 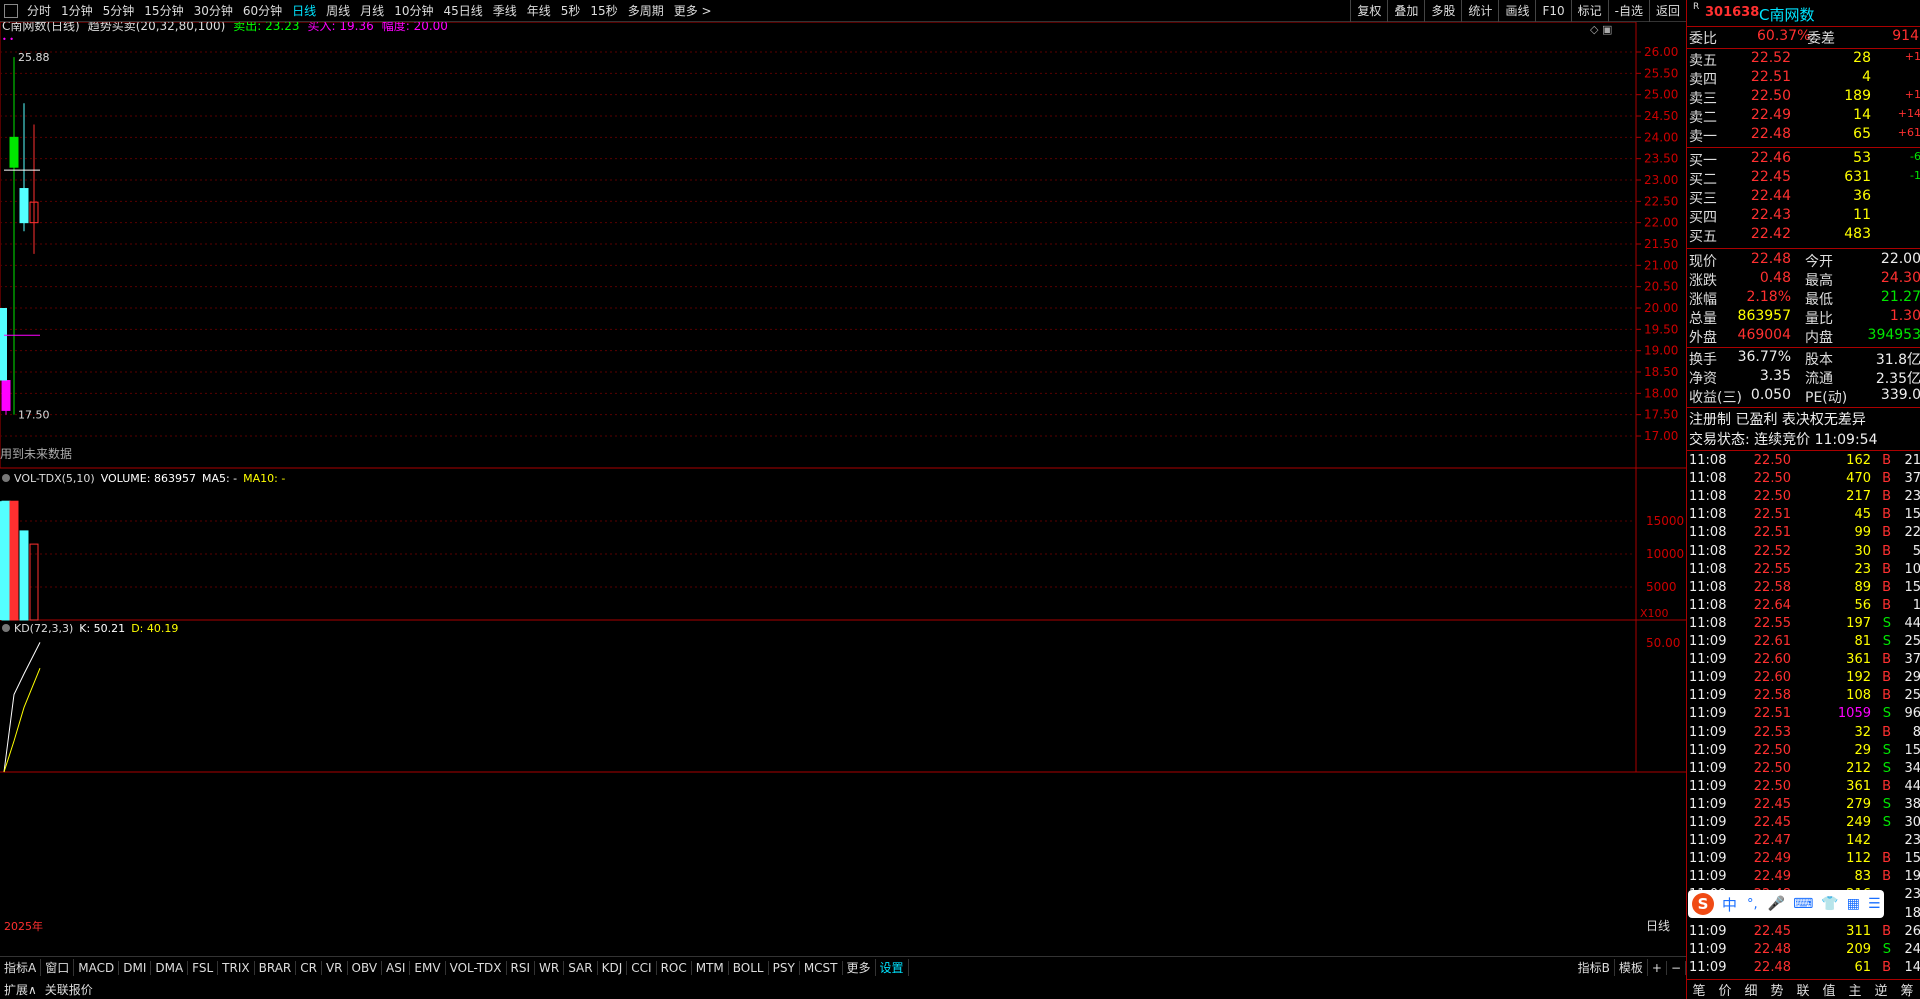 I want to click on period-tab: 周线, so click(x=338, y=10).